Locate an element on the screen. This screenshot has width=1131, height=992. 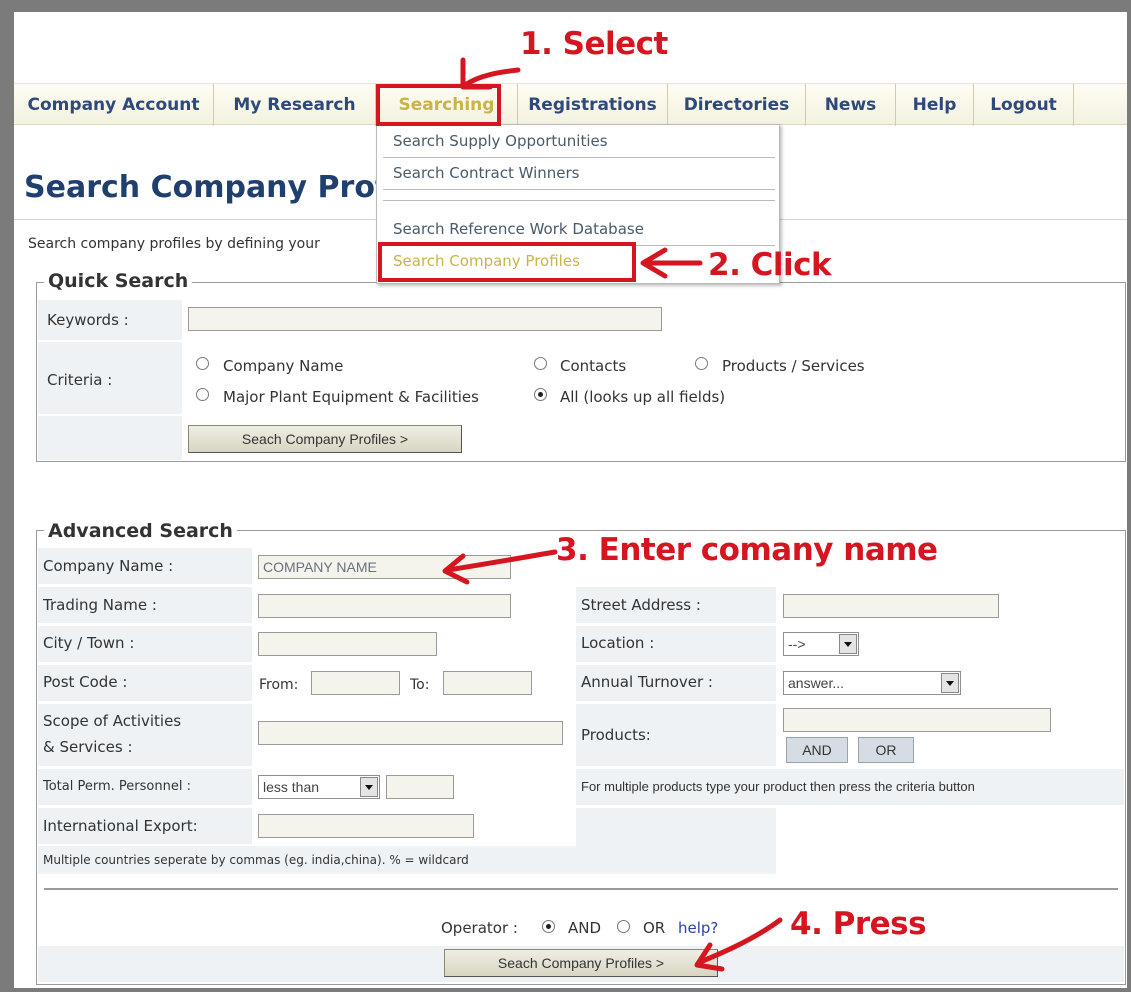
menu-search-contract-winners: Search Contract Winners is located at coordinates (486, 173).